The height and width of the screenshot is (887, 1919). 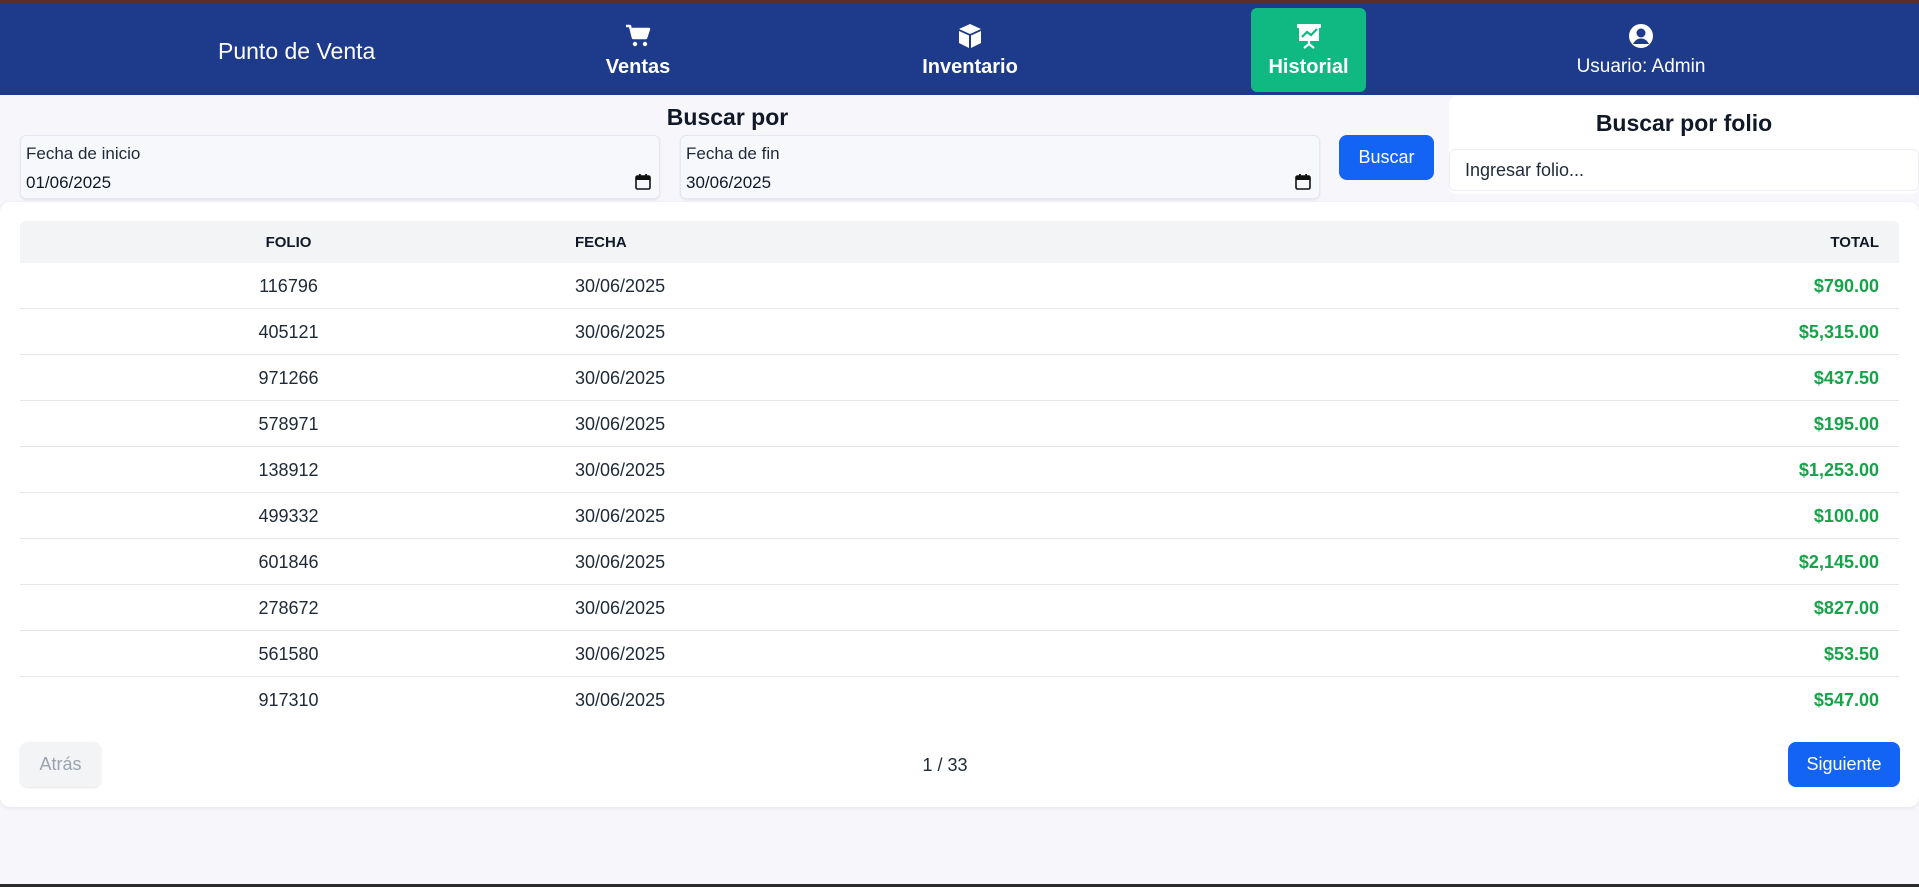 What do you see at coordinates (1844, 764) in the screenshot?
I see `next-page-button: Siguiente` at bounding box center [1844, 764].